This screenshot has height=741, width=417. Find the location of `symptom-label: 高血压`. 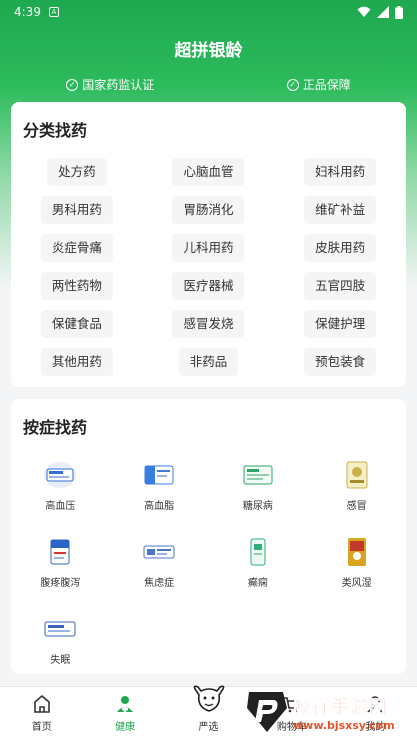

symptom-label: 高血压 is located at coordinates (60, 506).